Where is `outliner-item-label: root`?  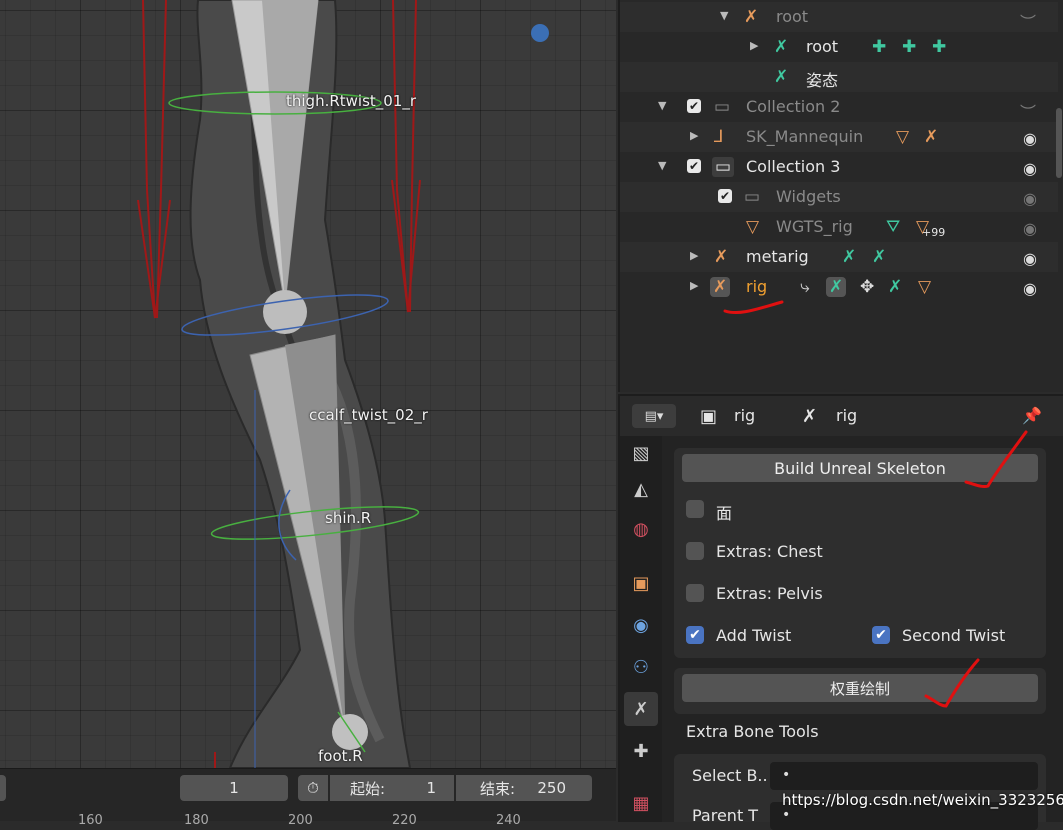 outliner-item-label: root is located at coordinates (792, 16).